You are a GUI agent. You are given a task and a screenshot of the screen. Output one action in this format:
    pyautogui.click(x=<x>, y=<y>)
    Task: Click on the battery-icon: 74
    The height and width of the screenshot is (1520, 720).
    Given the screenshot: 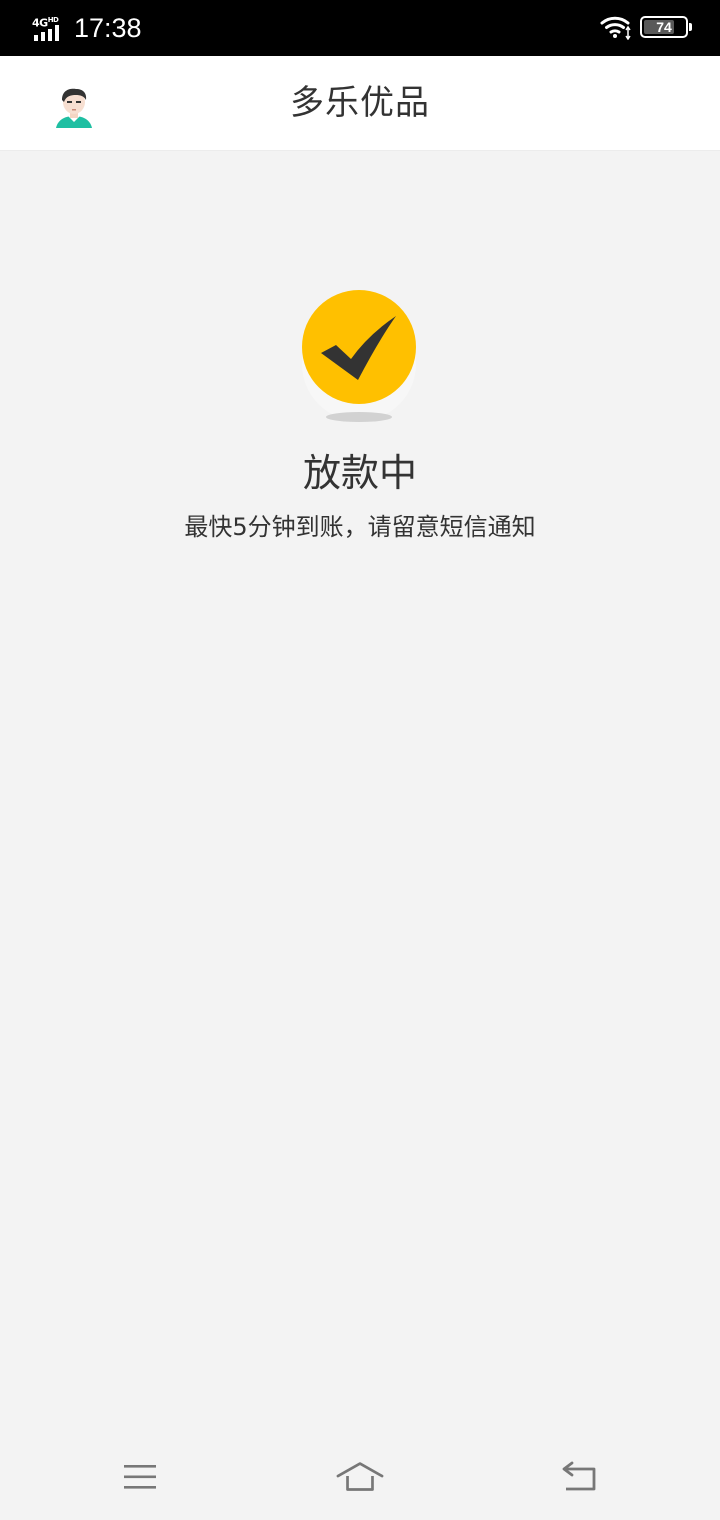 What is the action you would take?
    pyautogui.click(x=666, y=27)
    